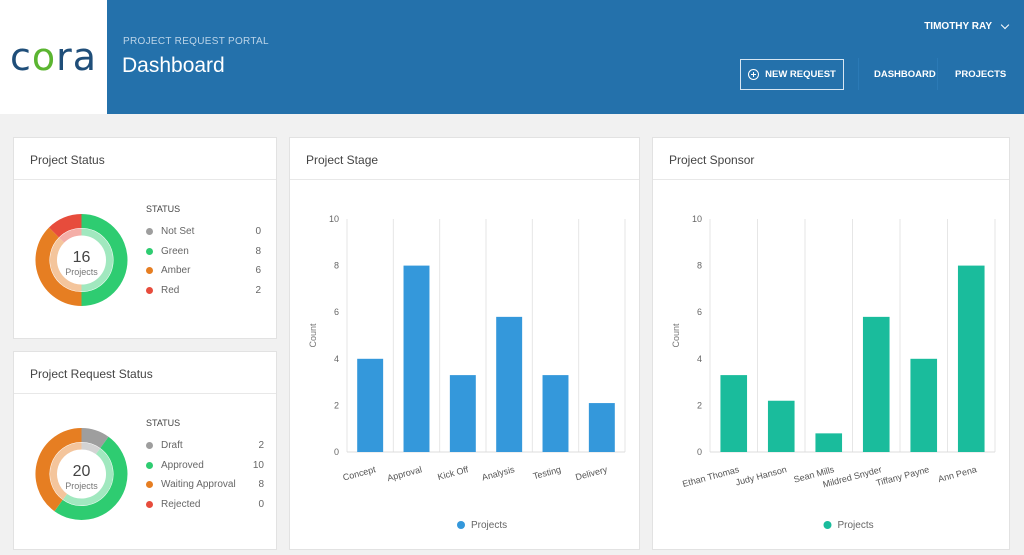 Image resolution: width=1024 pixels, height=555 pixels. I want to click on legend-item: Not Set 0, so click(203, 232).